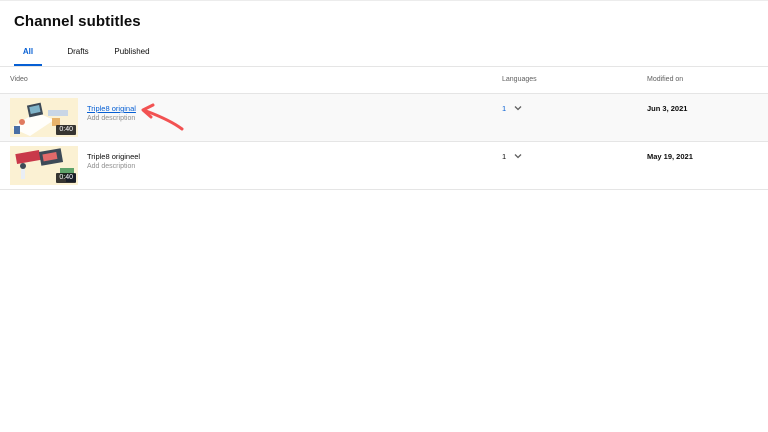  Describe the element at coordinates (384, 0) in the screenshot. I see `top-border` at that location.